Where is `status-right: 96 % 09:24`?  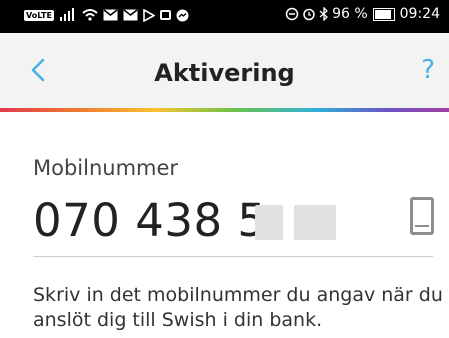 status-right: 96 % 09:24 is located at coordinates (362, 14).